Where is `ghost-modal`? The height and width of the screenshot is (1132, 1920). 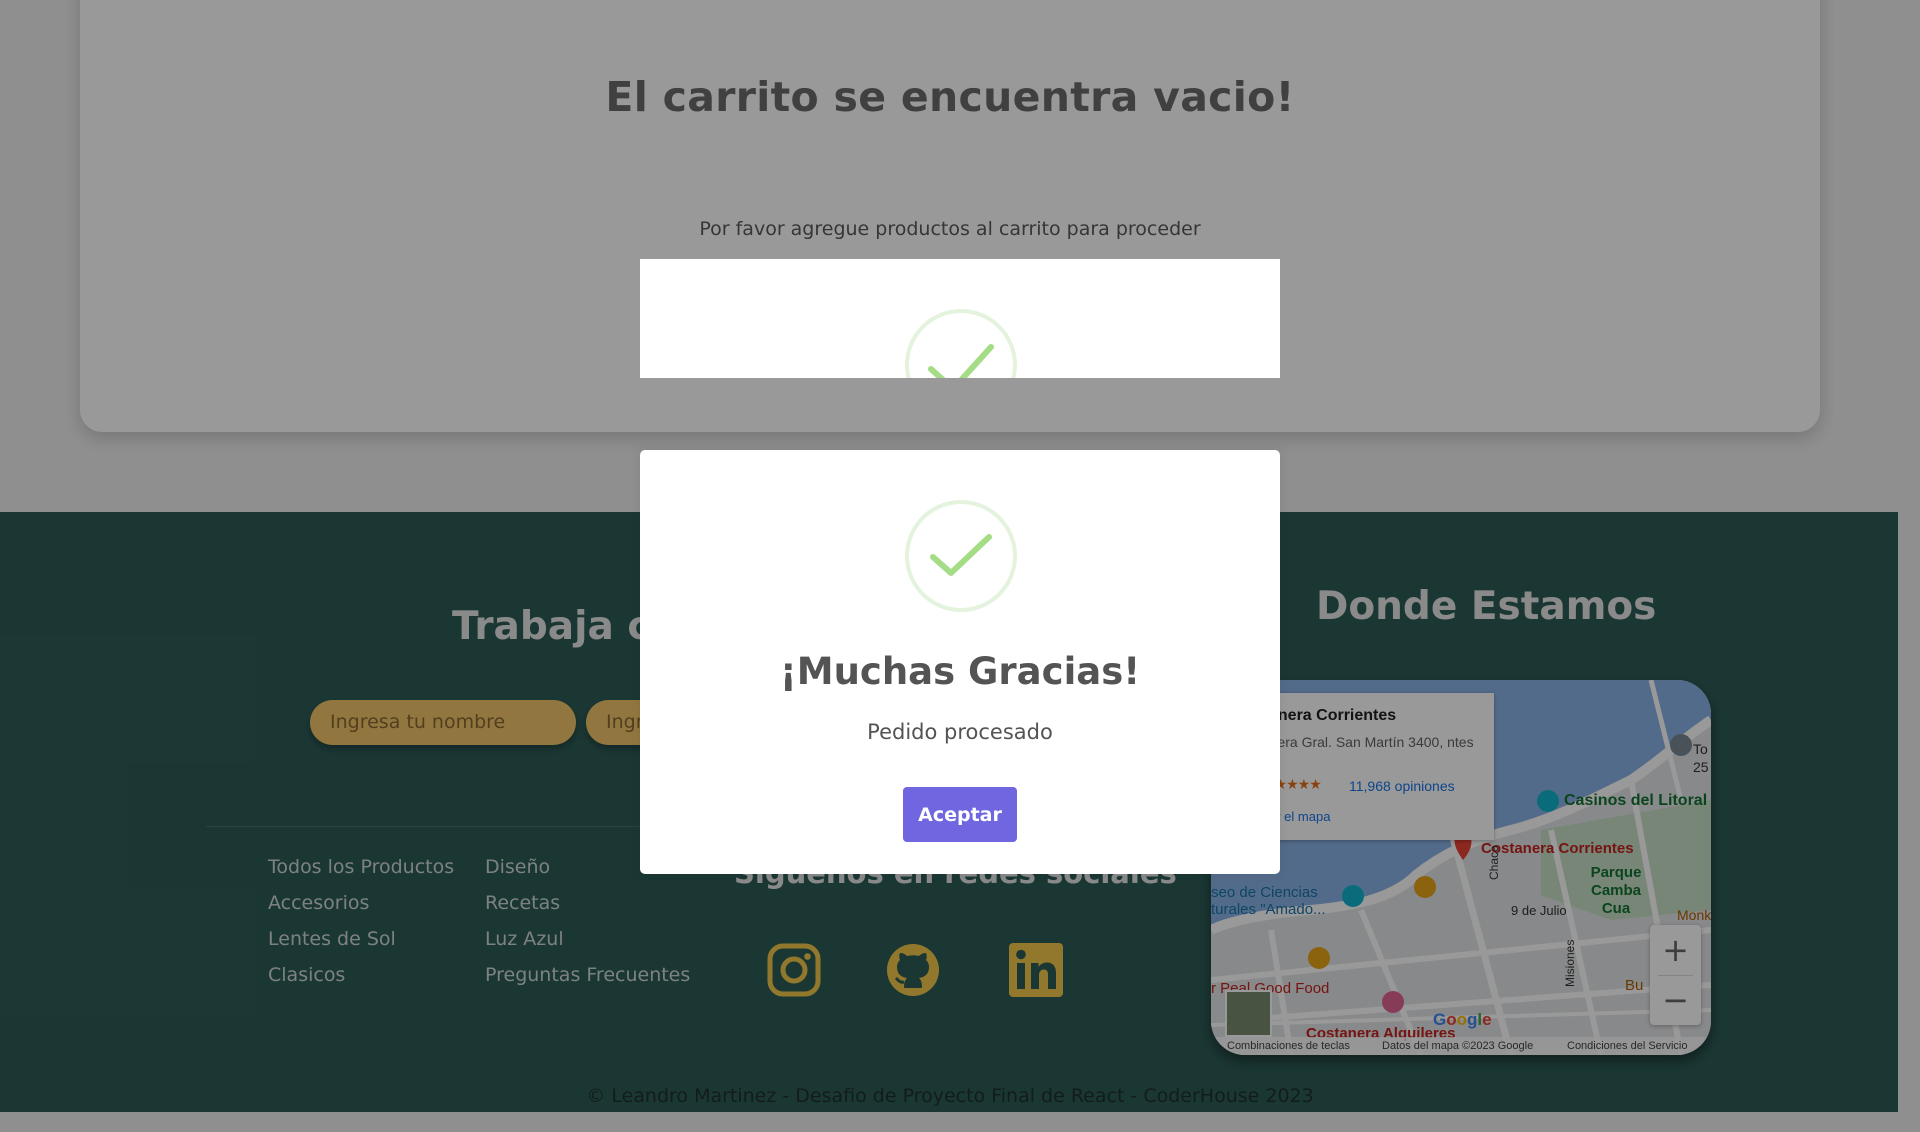
ghost-modal is located at coordinates (960, 318).